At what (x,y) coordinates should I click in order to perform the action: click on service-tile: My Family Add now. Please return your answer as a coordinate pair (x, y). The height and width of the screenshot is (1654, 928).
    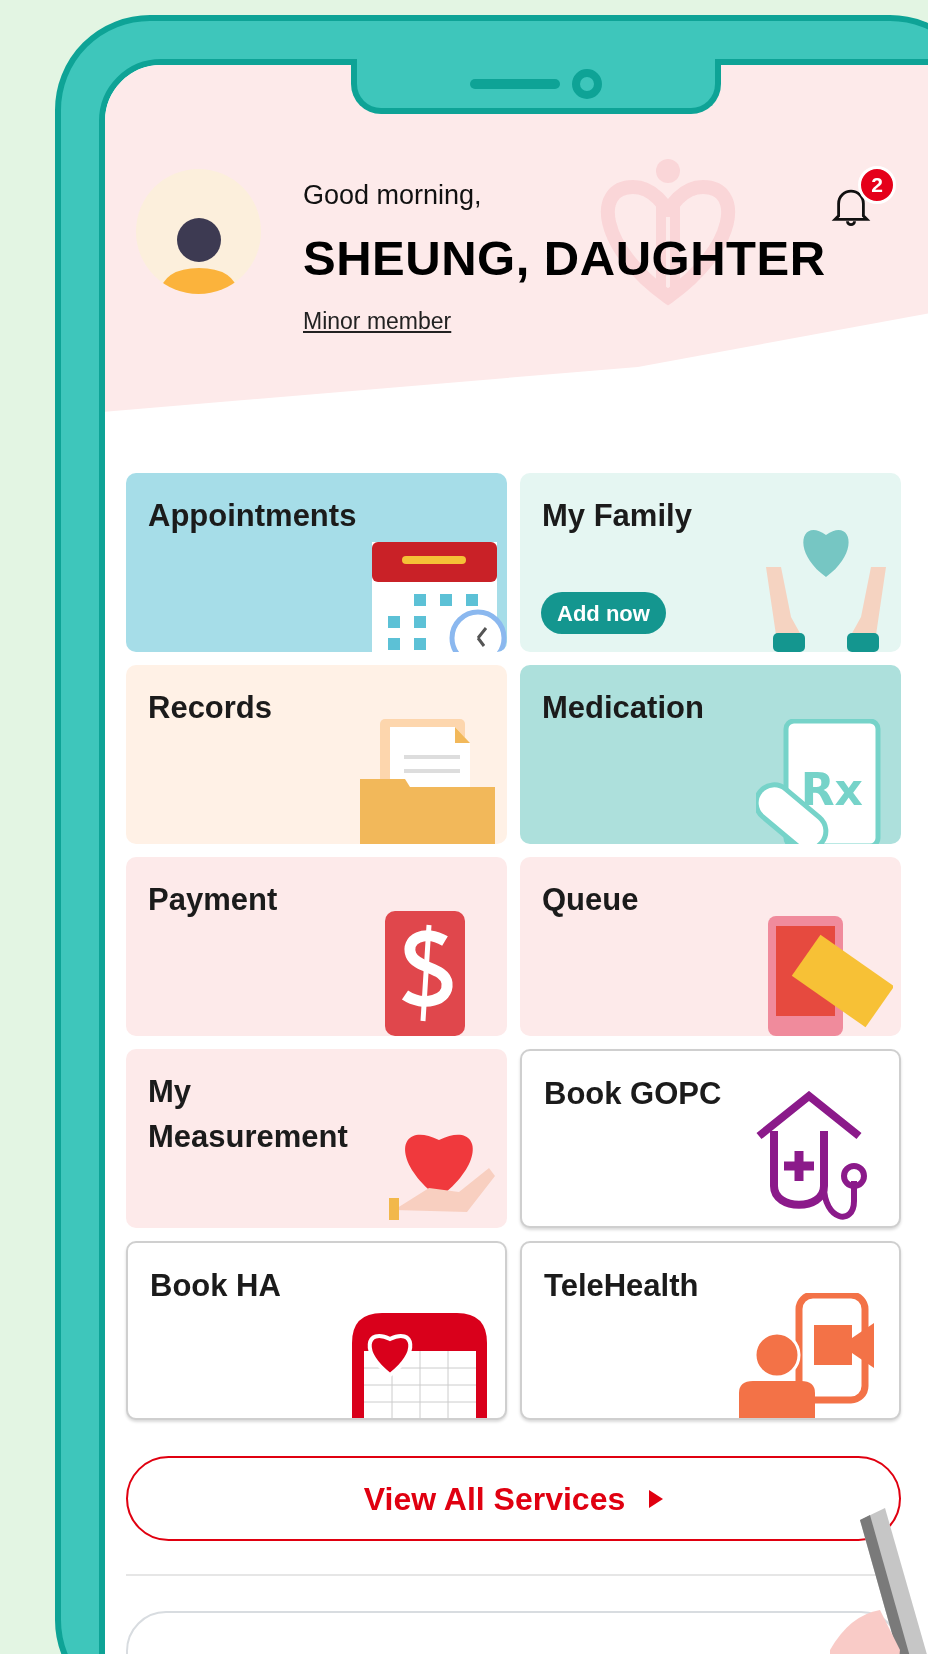
    Looking at the image, I should click on (710, 562).